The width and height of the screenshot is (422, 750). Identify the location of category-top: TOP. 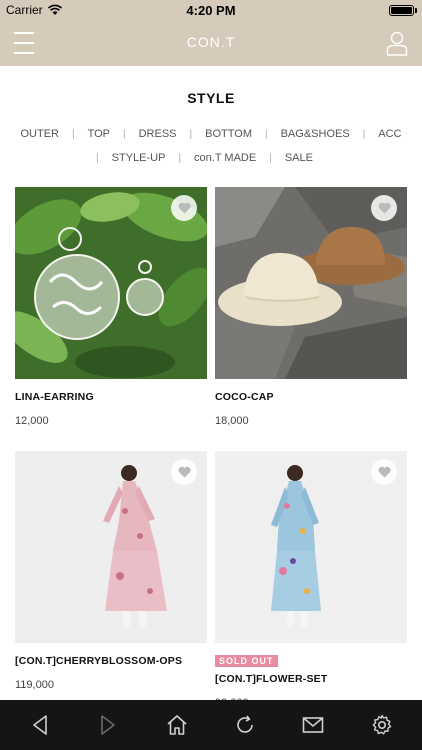
(99, 134).